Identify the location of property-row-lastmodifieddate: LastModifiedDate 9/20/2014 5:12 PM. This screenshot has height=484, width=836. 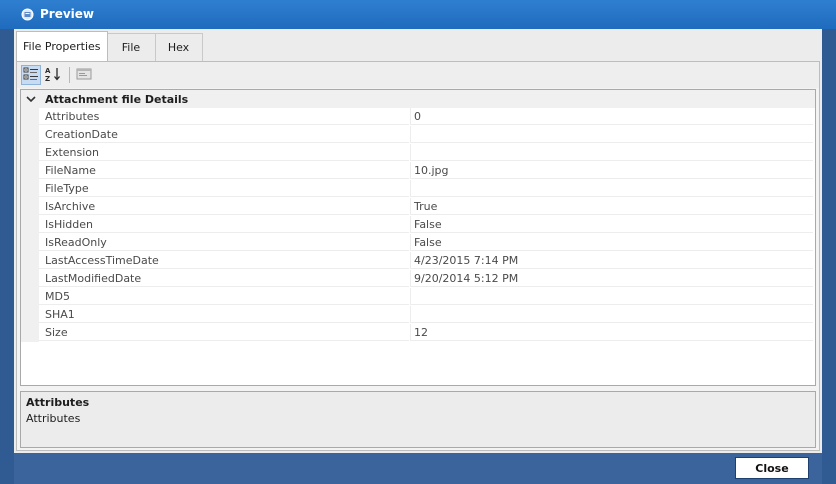
(418, 279).